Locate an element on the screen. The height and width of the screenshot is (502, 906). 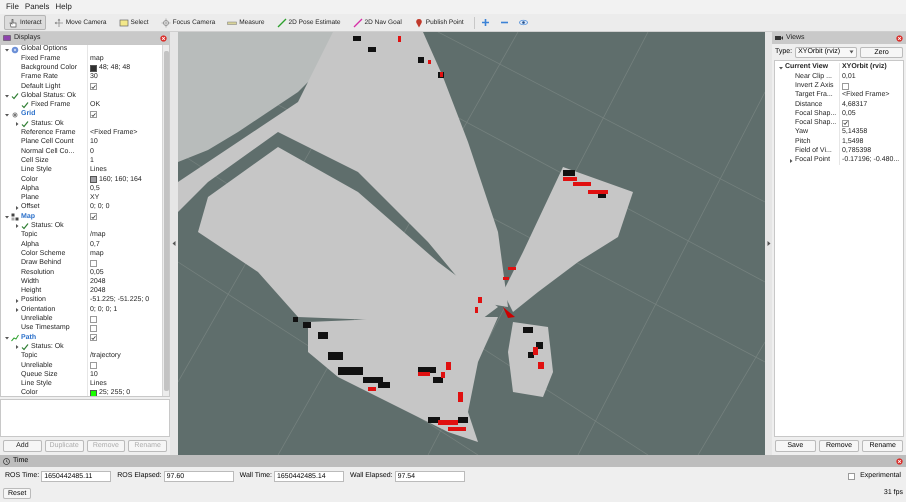
clock-icon is located at coordinates (6, 461).